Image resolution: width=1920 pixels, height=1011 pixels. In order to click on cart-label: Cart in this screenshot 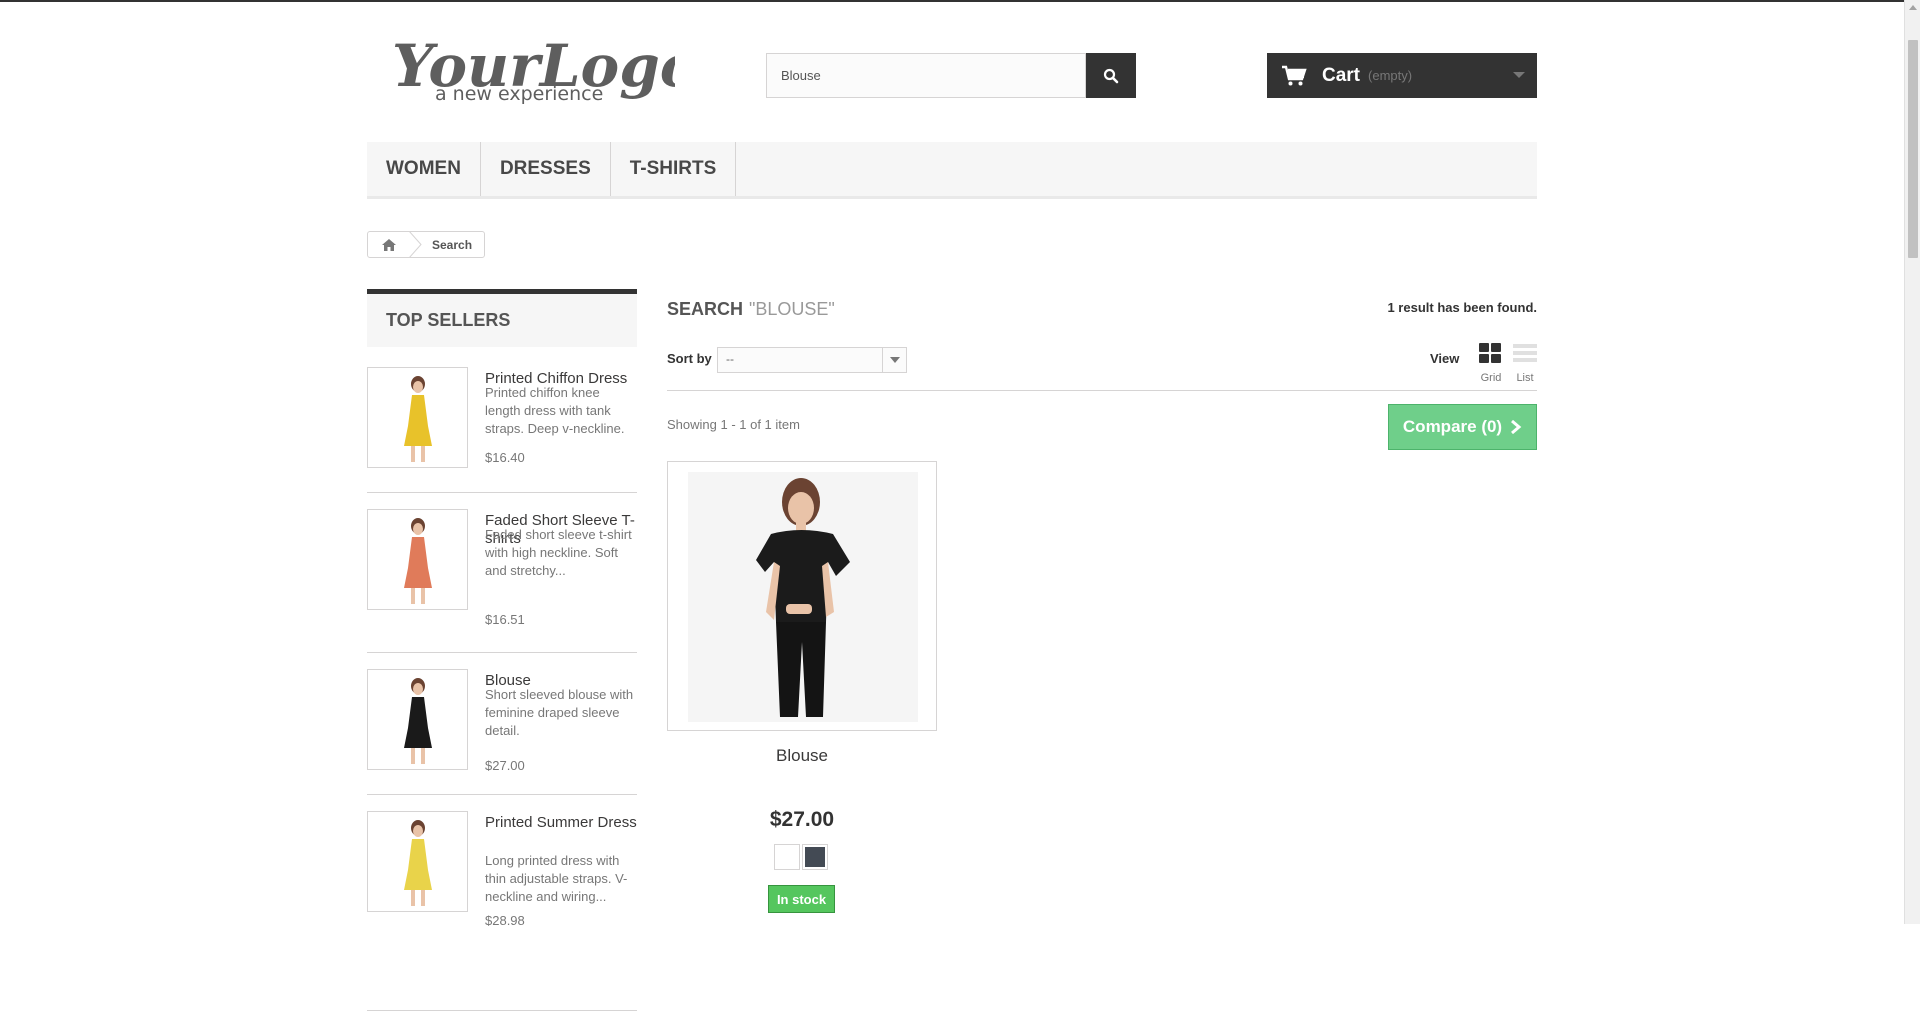, I will do `click(1341, 75)`.